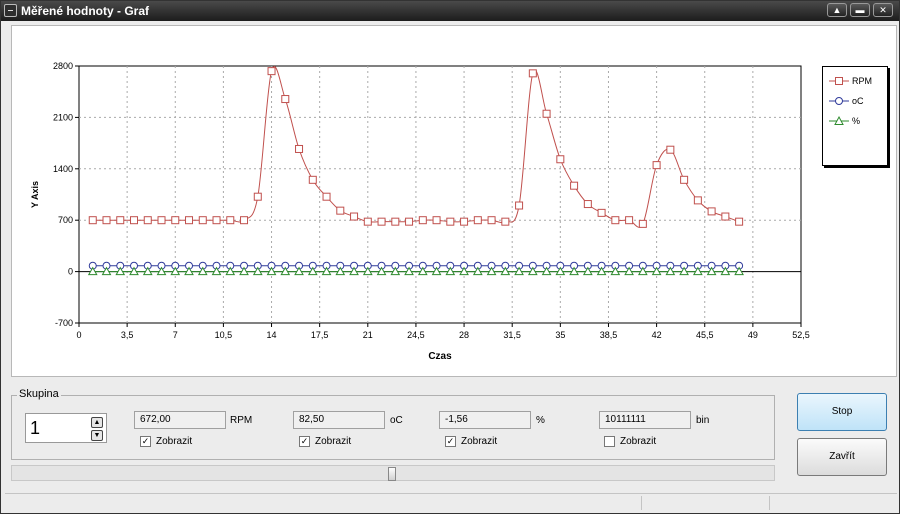 Image resolution: width=900 pixels, height=514 pixels. Describe the element at coordinates (127, 335) in the screenshot. I see `x-tick-label: 3,5` at that location.